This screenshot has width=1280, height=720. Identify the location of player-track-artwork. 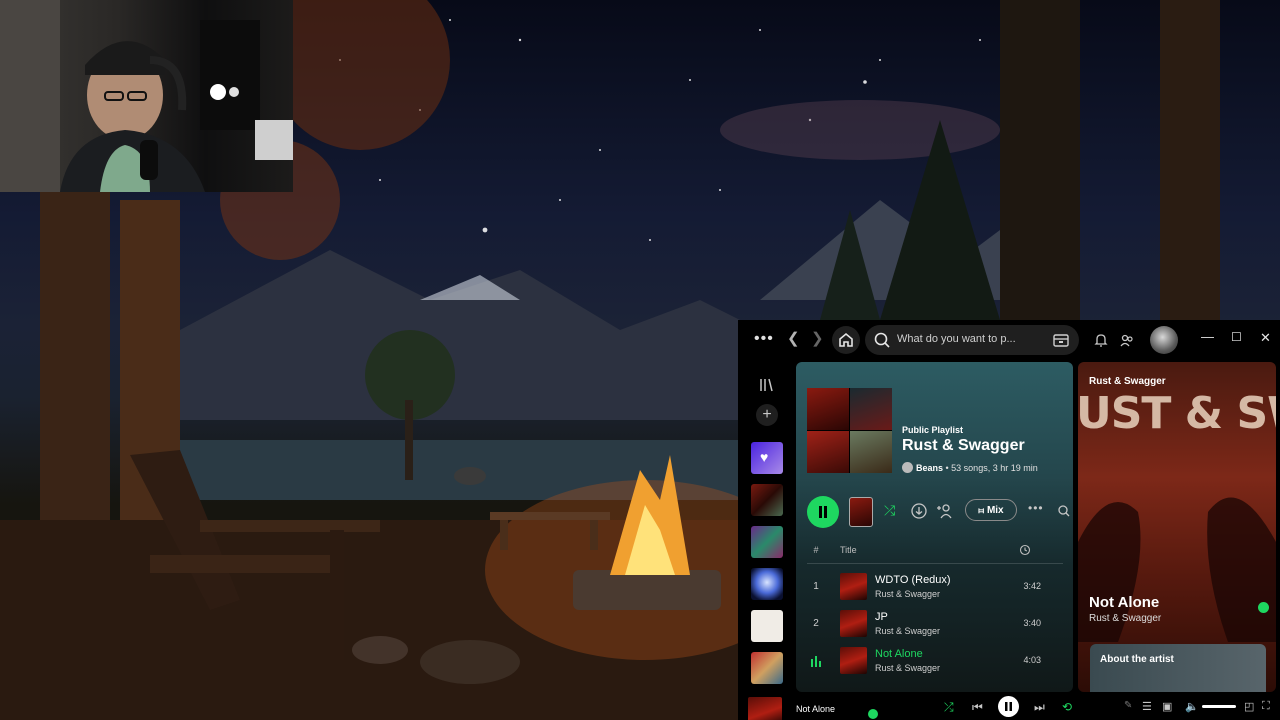
(765, 708).